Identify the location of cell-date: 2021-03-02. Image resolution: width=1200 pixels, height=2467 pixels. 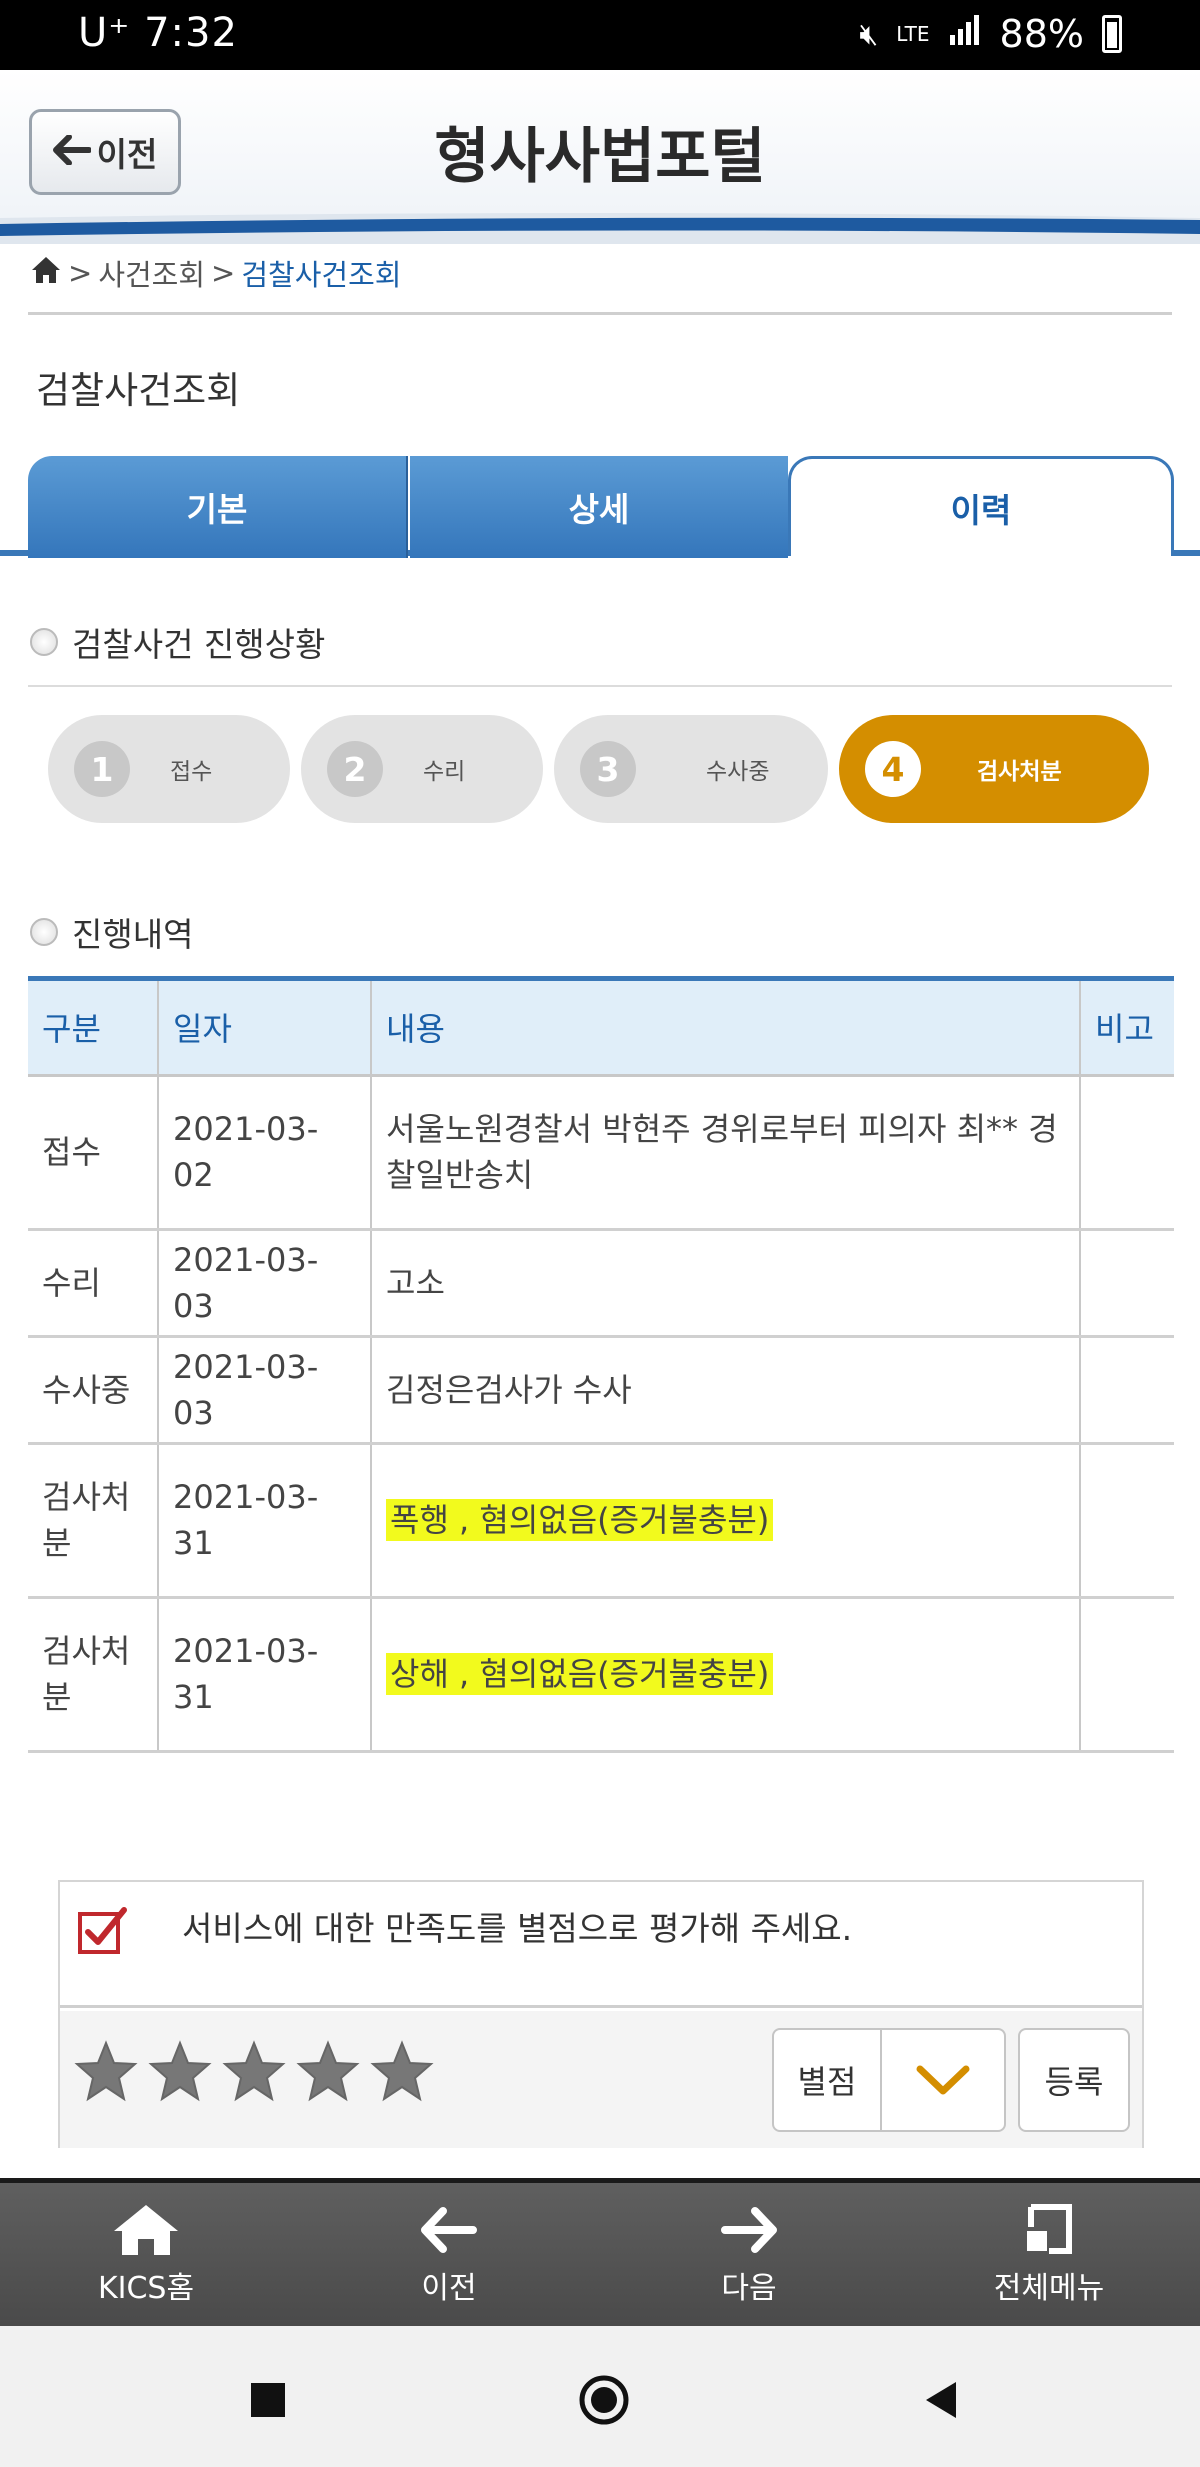
(265, 1153).